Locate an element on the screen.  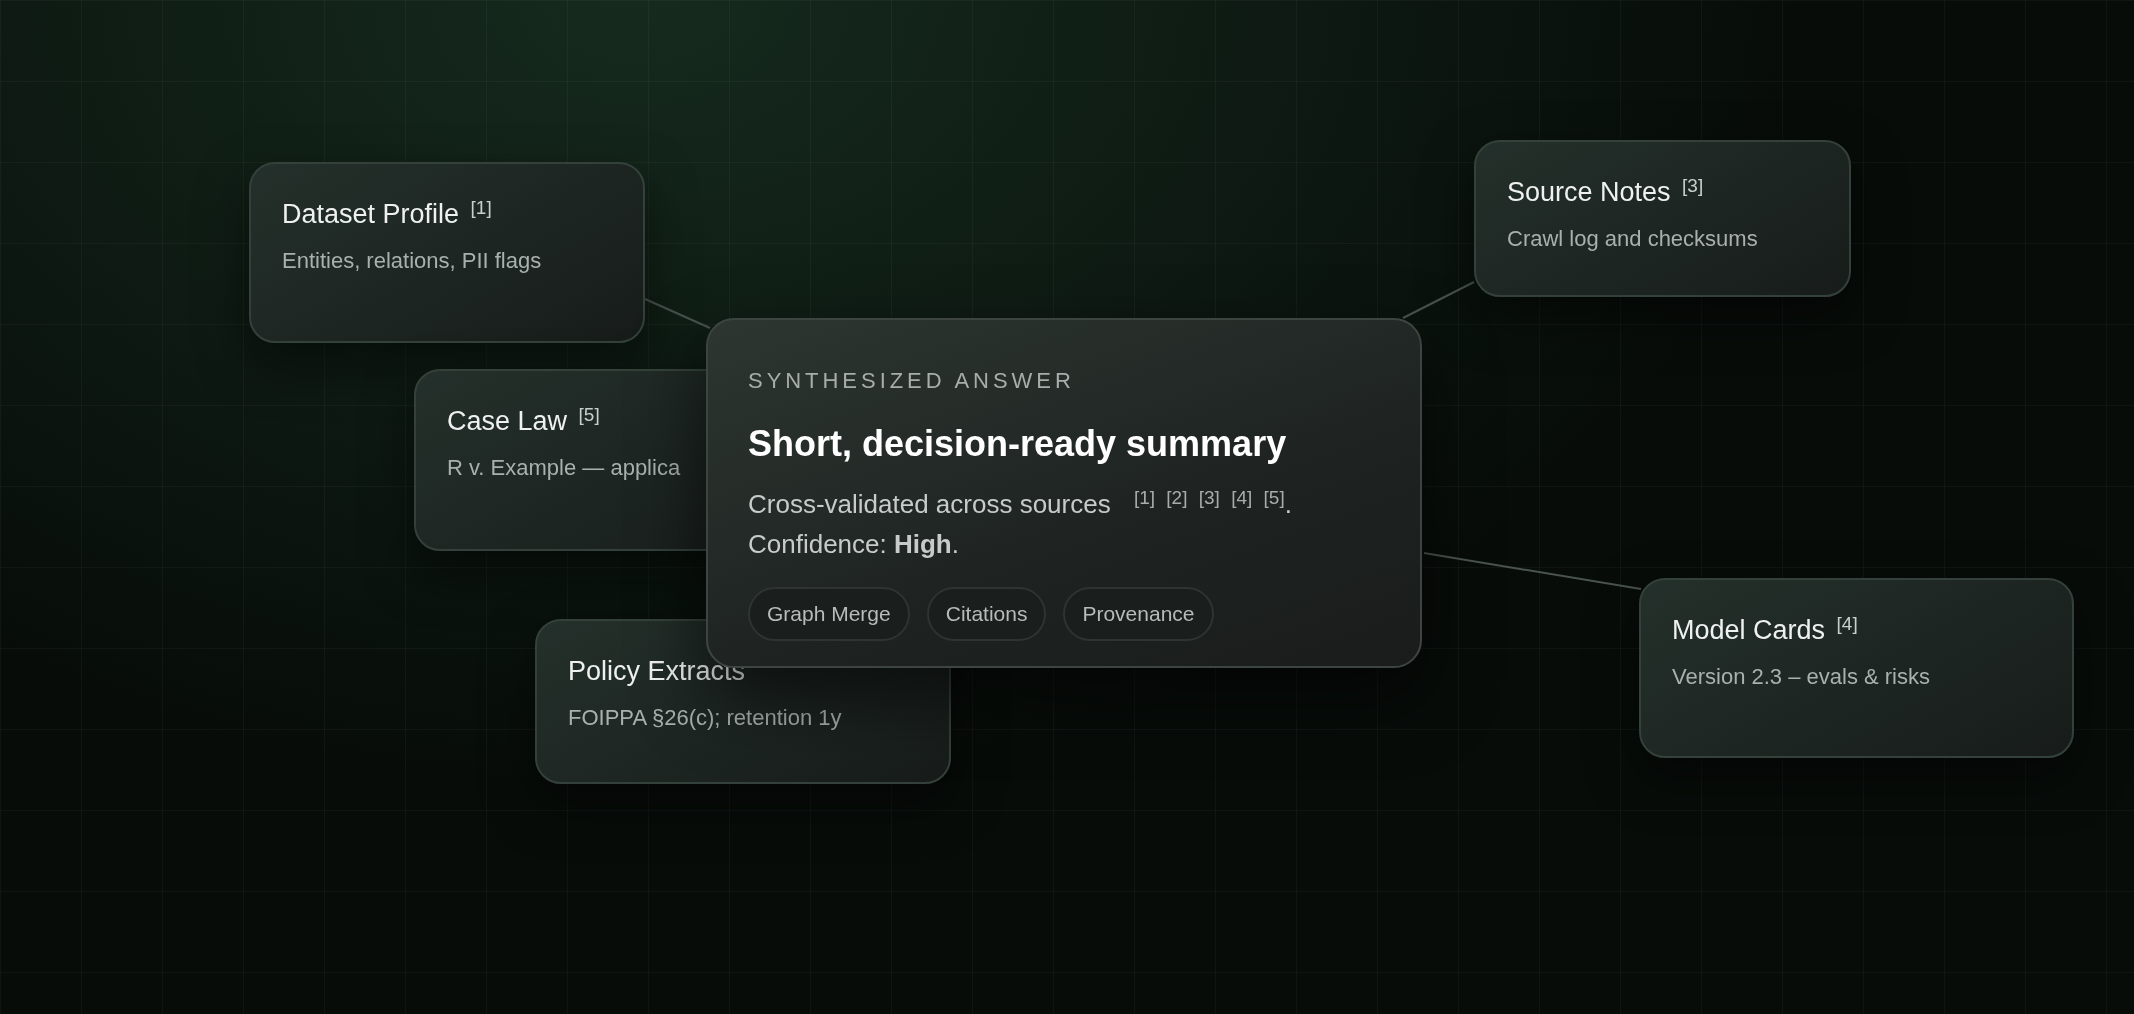
summary-text: Cross-validated across sources $^{[1] [2] [3] [4] [5]}$. is located at coordinates (1020, 503).